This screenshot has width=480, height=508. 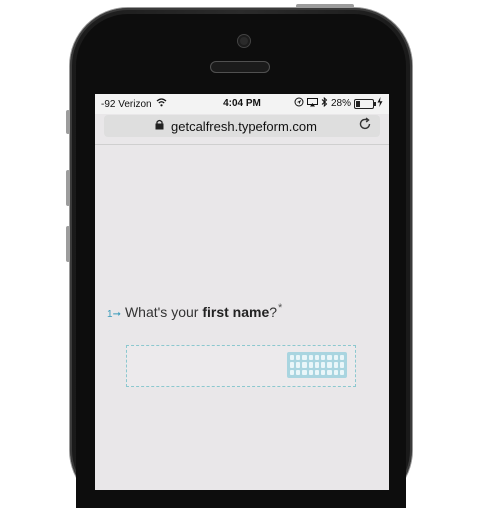 I want to click on header-divider, so click(x=242, y=144).